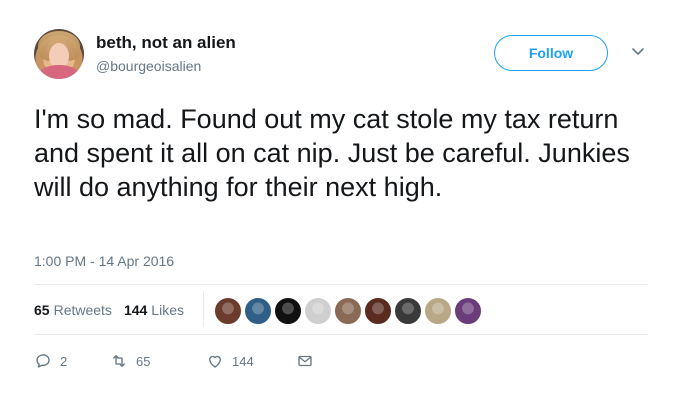  What do you see at coordinates (143, 361) in the screenshot?
I see `retweet-count: 65` at bounding box center [143, 361].